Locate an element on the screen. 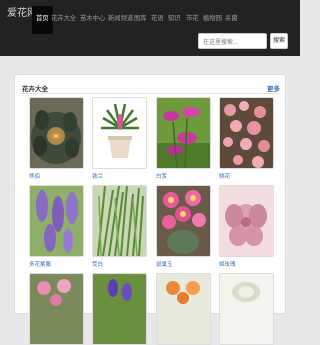 The width and height of the screenshot is (320, 345). flower-card-3: 白笈 is located at coordinates (183, 138).